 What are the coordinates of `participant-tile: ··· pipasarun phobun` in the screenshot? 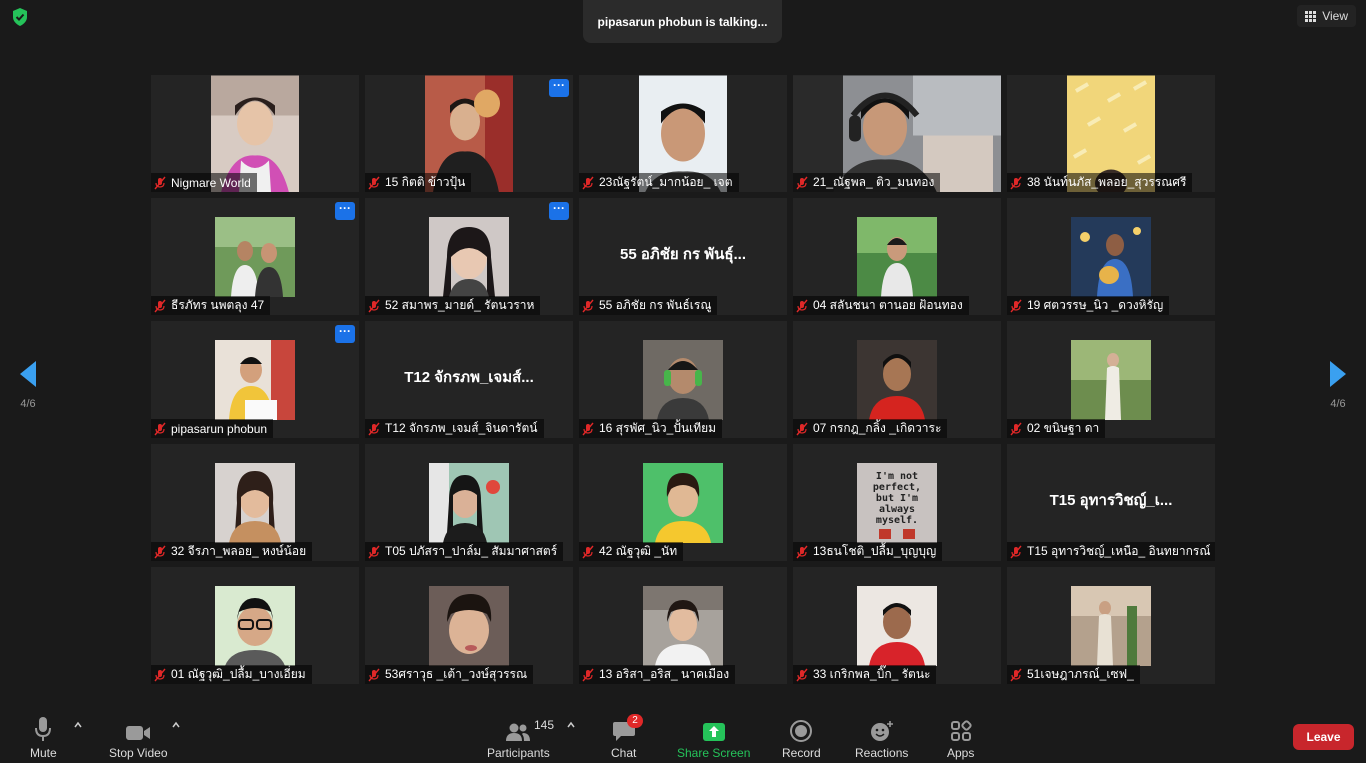 It's located at (255, 379).